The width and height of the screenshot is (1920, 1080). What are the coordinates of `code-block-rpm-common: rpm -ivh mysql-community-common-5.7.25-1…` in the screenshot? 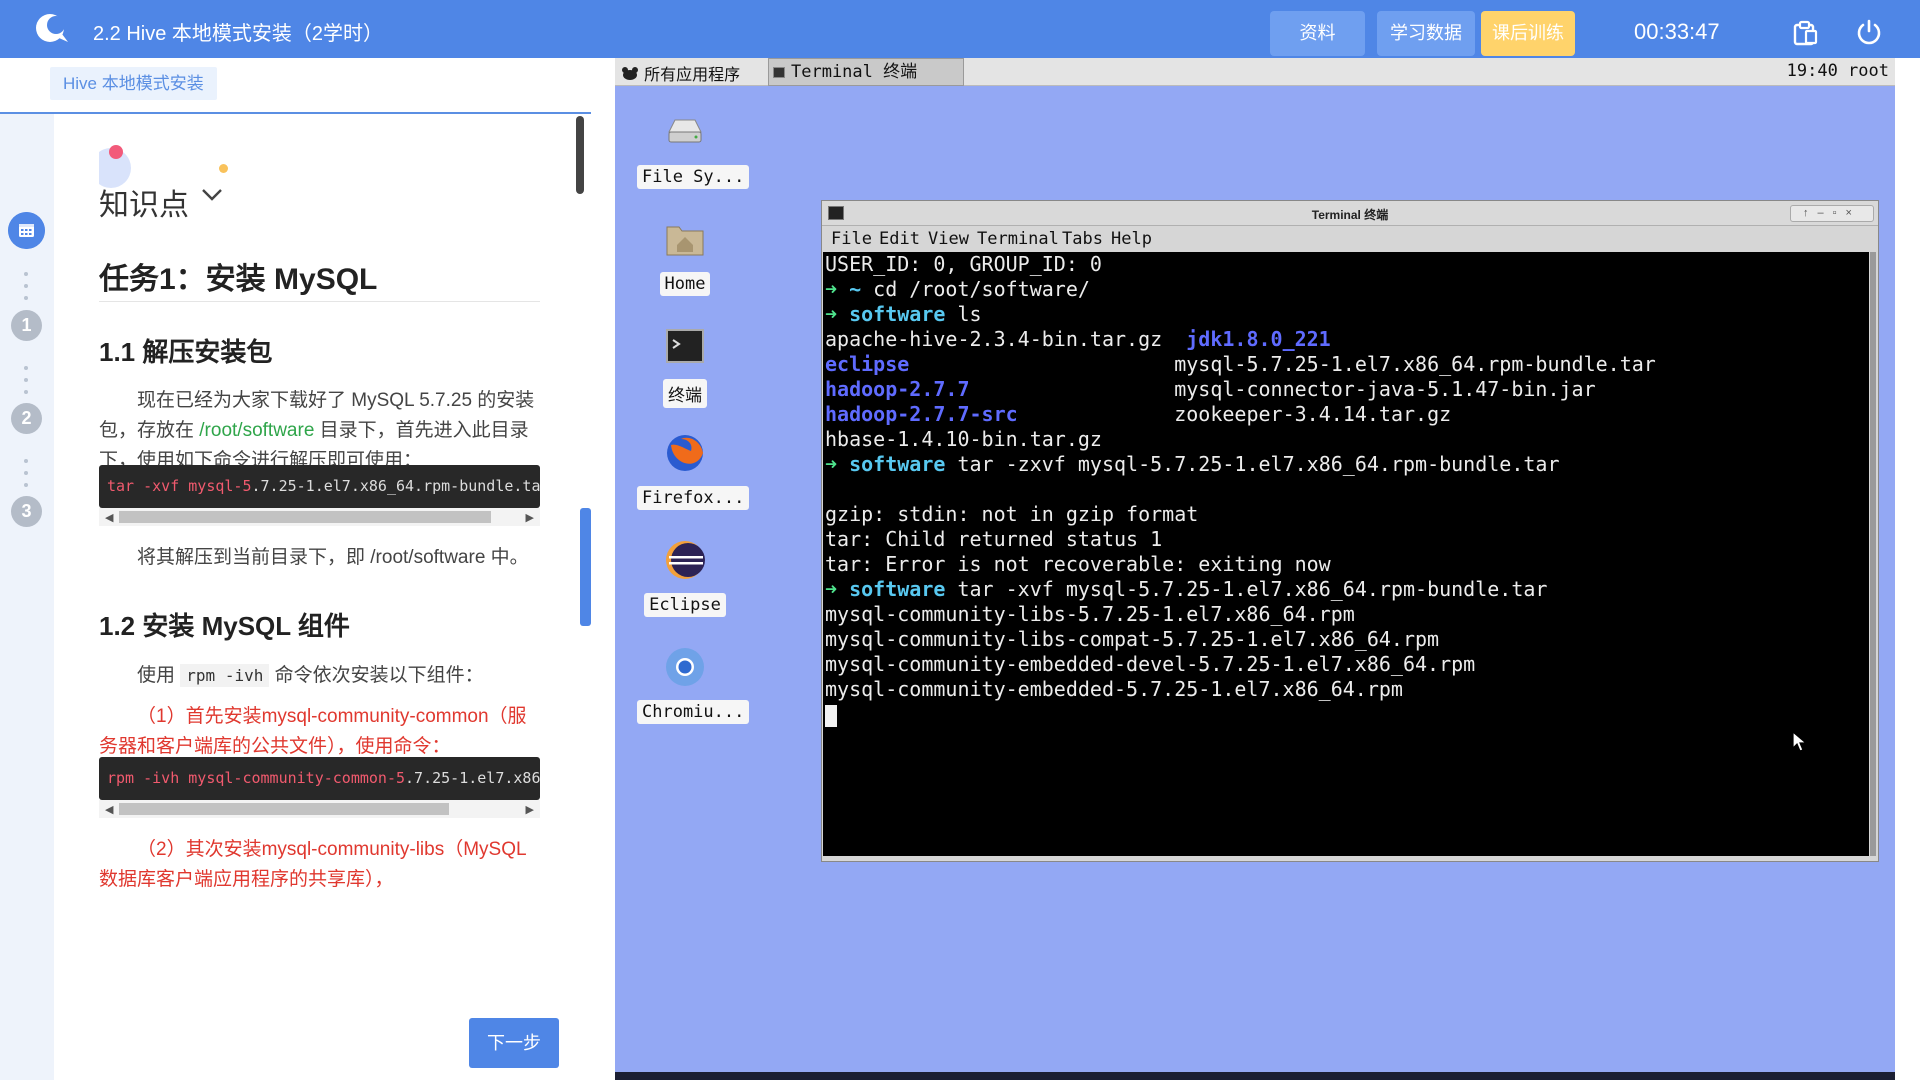 It's located at (319, 778).